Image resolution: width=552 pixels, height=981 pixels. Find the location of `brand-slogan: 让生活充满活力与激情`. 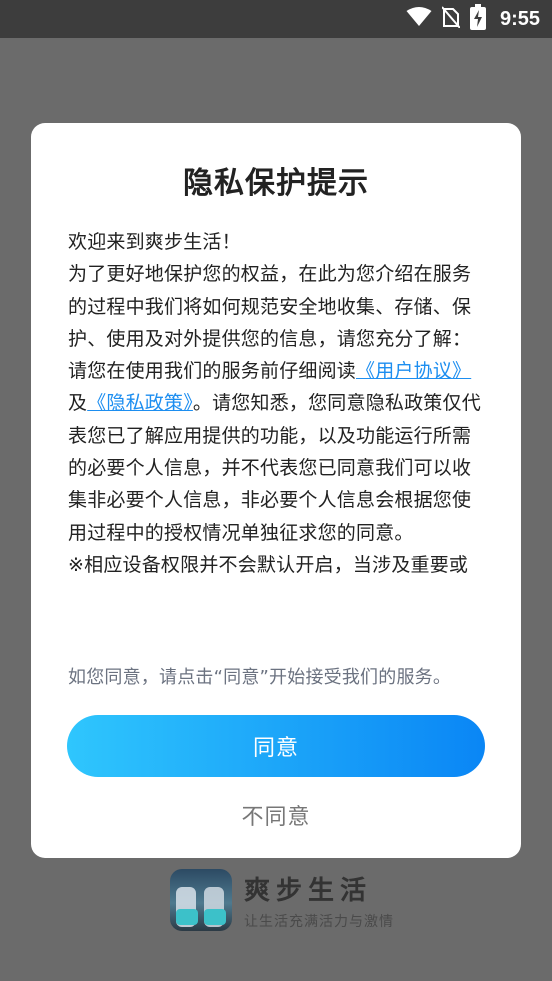

brand-slogan: 让生活充满活力与激情 is located at coordinates (319, 921).